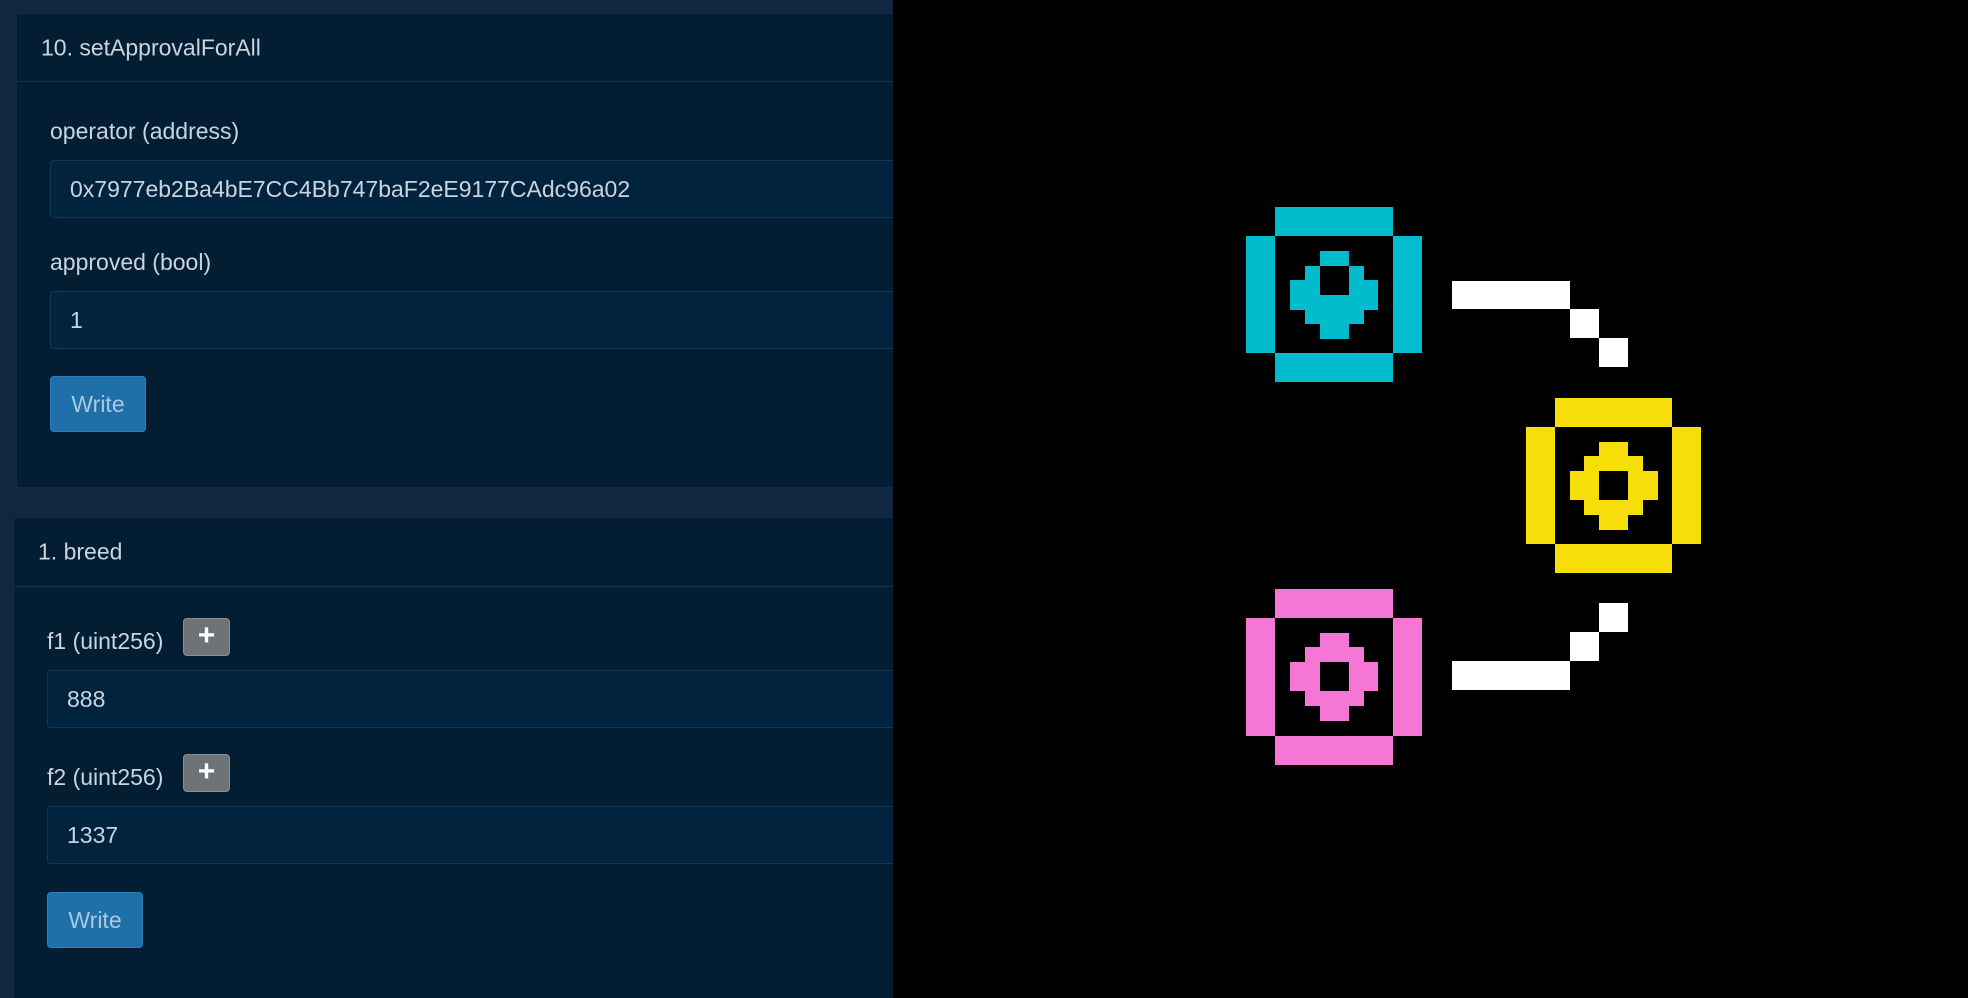 Image resolution: width=1968 pixels, height=998 pixels. Describe the element at coordinates (151, 47) in the screenshot. I see `set-approval-for-all-title: 10. setApprovalForAll` at that location.